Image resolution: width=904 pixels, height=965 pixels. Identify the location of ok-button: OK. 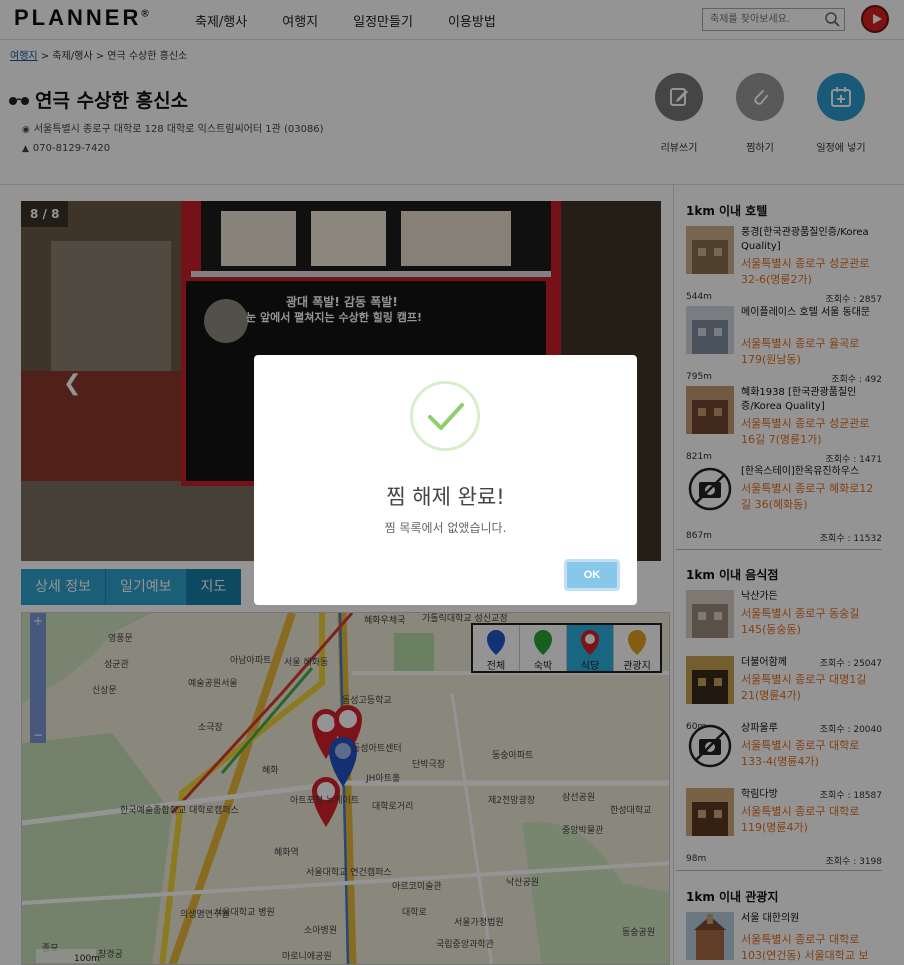
(592, 575).